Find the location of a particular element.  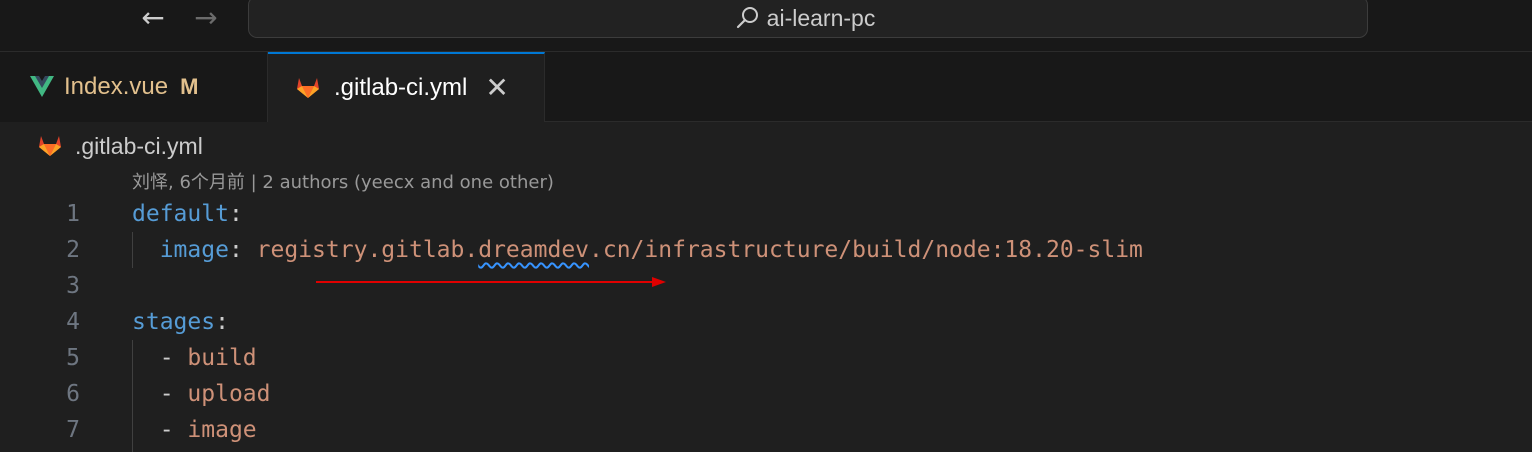

tab-label: .gitlab-ci.yml is located at coordinates (401, 87).